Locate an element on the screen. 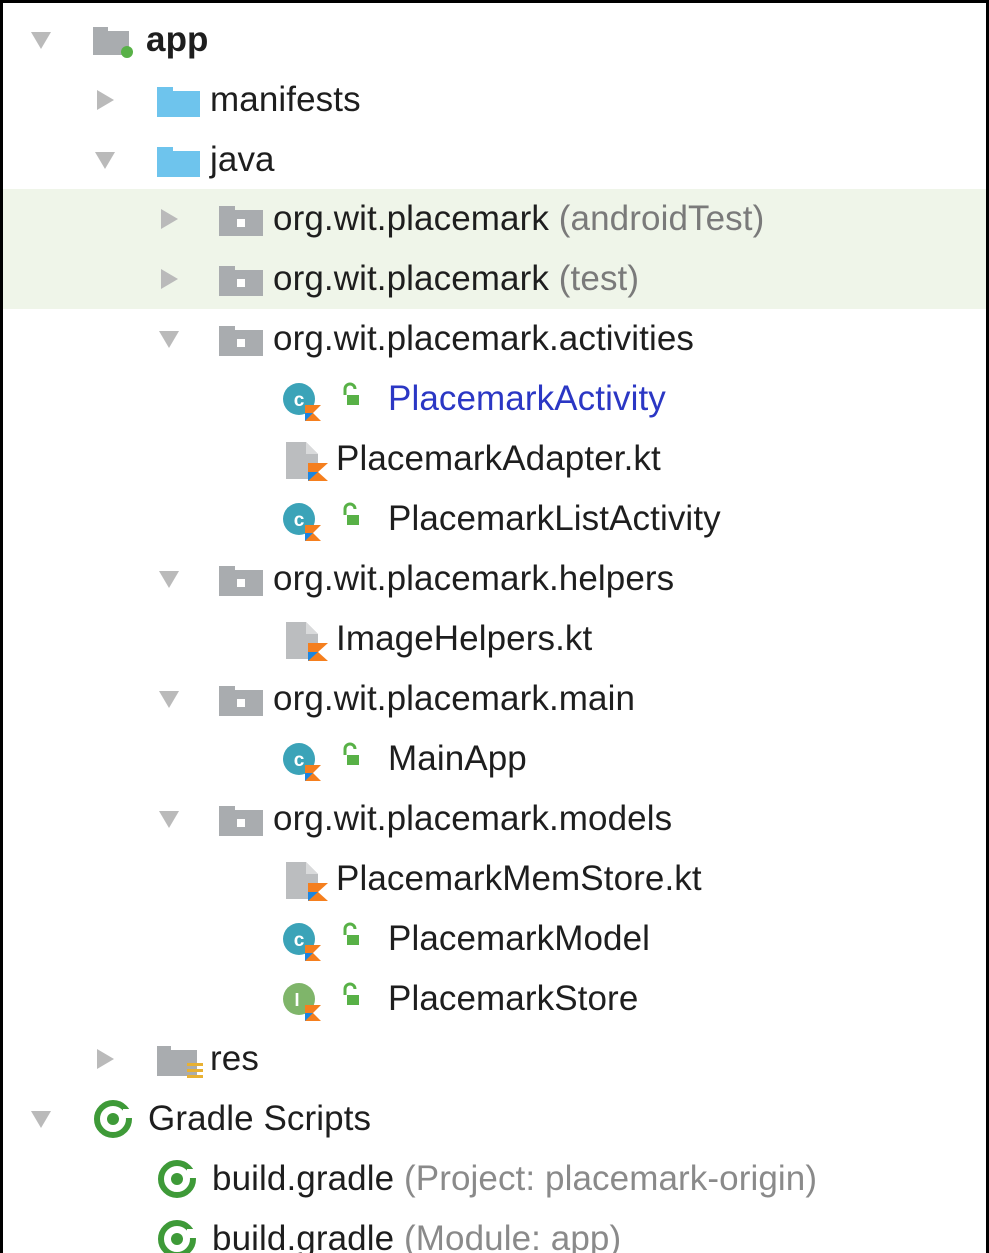 The height and width of the screenshot is (1253, 989). tree-item-placemark-activity: c PlacemarkActivity is located at coordinates (494, 399).